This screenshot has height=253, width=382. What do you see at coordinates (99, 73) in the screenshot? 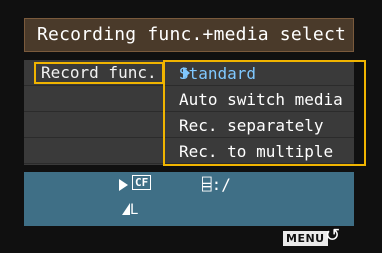
I see `record-func-label: Record func.` at bounding box center [99, 73].